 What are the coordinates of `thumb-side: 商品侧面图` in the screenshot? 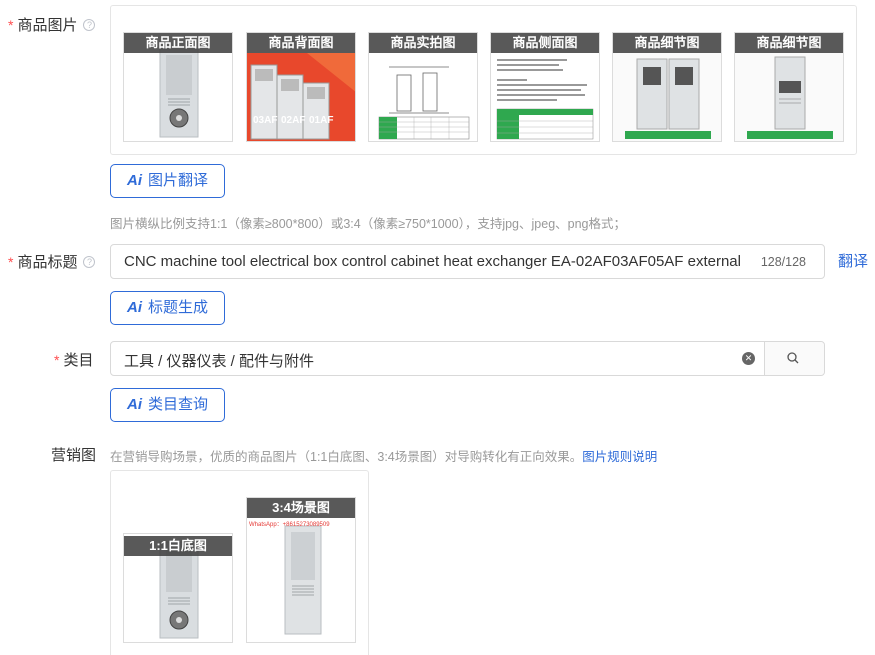 It's located at (545, 87).